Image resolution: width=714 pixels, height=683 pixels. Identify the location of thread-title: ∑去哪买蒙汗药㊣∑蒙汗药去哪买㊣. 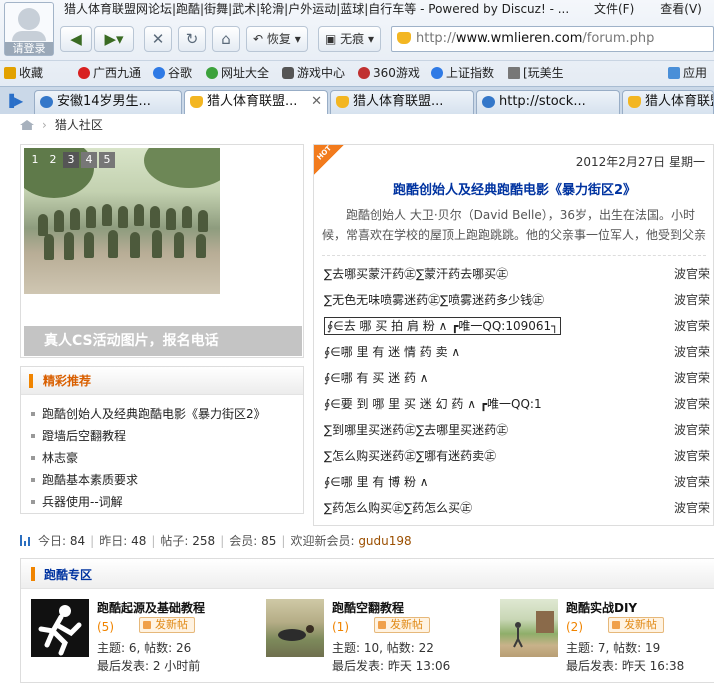
(416, 274).